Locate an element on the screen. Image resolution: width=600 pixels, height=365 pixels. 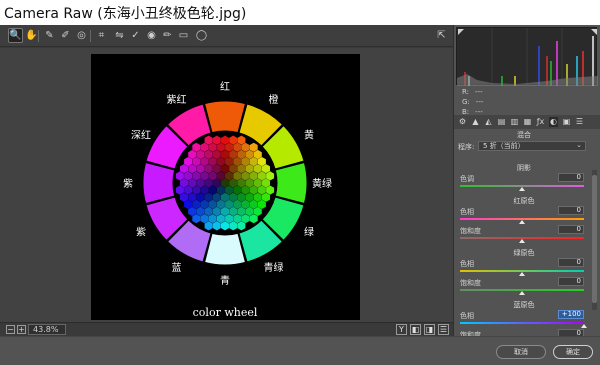
targeted-adjustment-tool-icon: ◎ is located at coordinates (81, 35).